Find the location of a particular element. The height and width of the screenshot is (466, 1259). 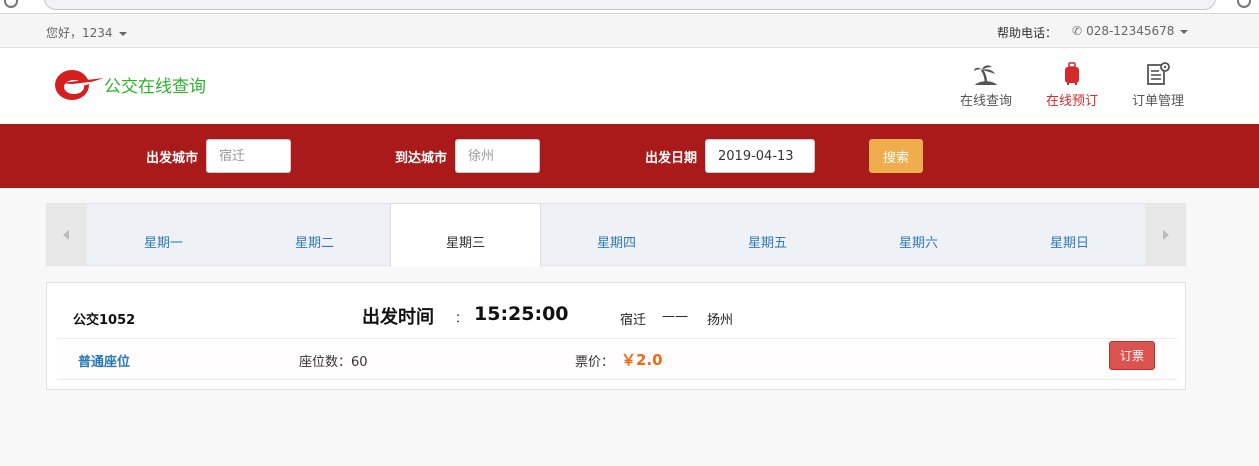

tab-sunday: 星期日 is located at coordinates (1069, 235).